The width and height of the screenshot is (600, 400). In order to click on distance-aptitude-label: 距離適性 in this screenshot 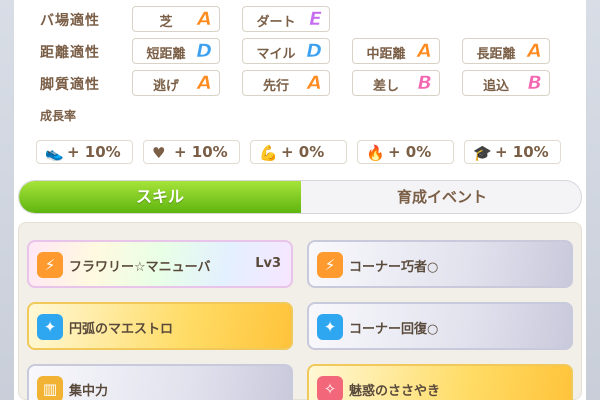, I will do `click(70, 53)`.